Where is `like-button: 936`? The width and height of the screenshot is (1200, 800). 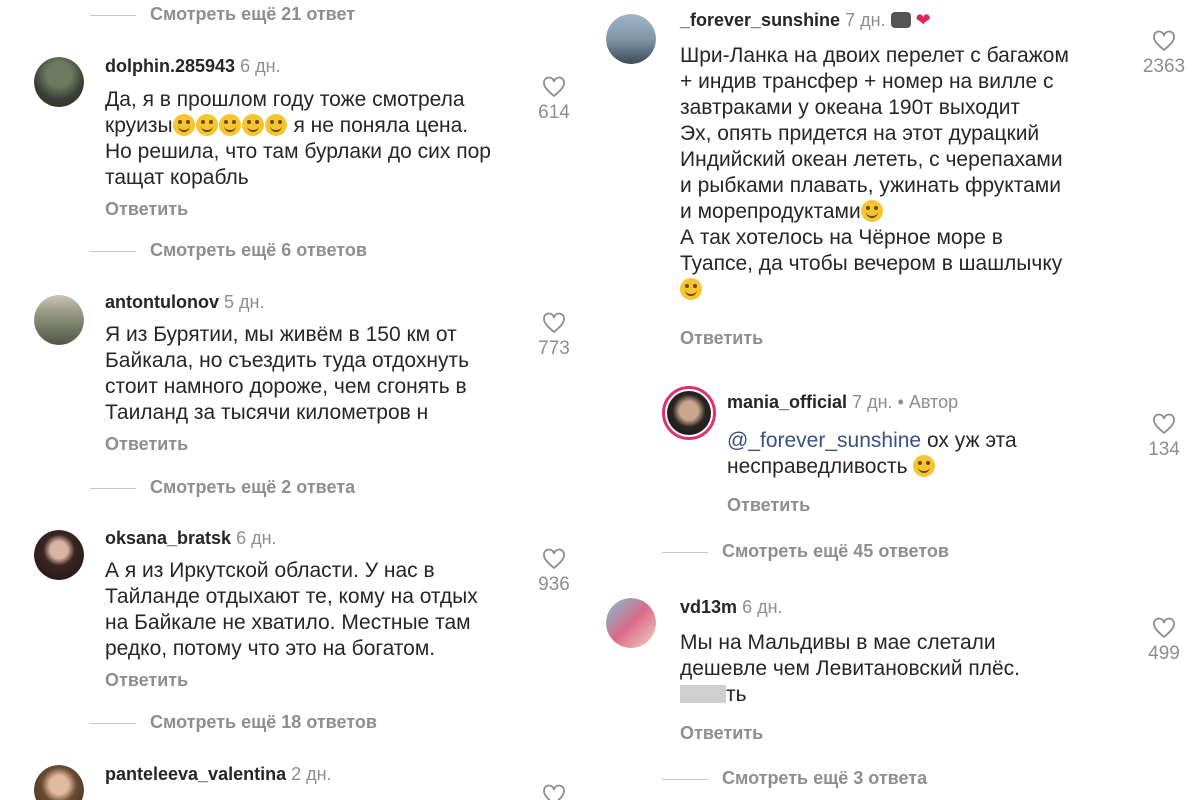 like-button: 936 is located at coordinates (554, 572).